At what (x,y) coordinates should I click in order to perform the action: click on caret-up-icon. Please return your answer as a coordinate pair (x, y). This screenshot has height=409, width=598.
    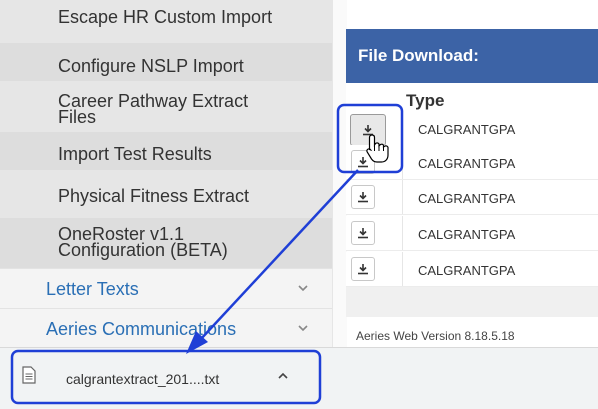
    Looking at the image, I should click on (283, 376).